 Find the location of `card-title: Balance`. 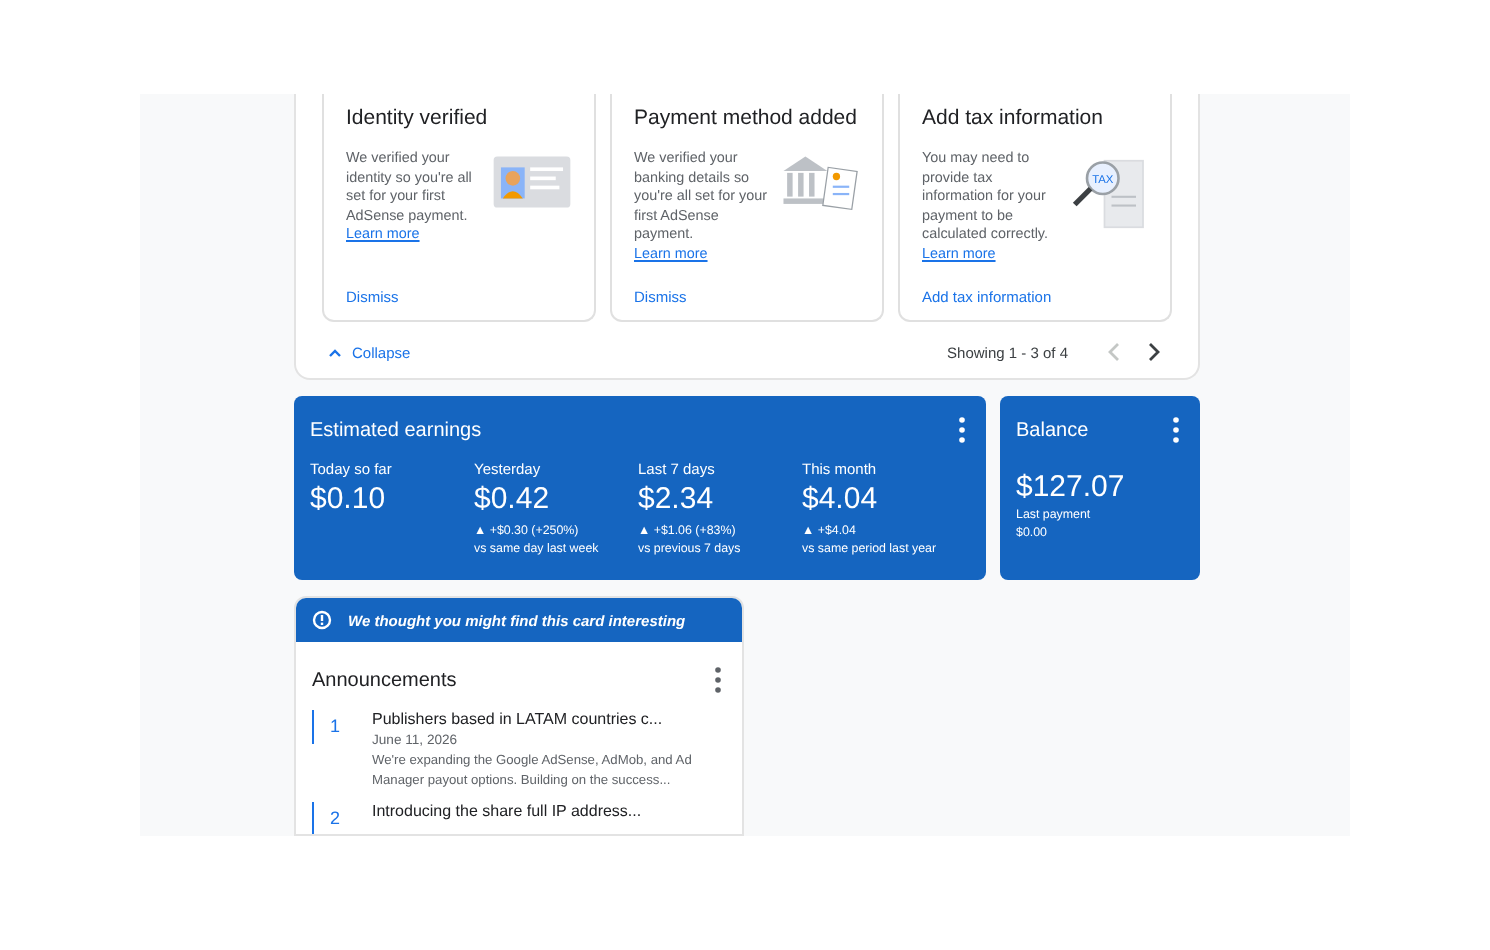

card-title: Balance is located at coordinates (1052, 430).